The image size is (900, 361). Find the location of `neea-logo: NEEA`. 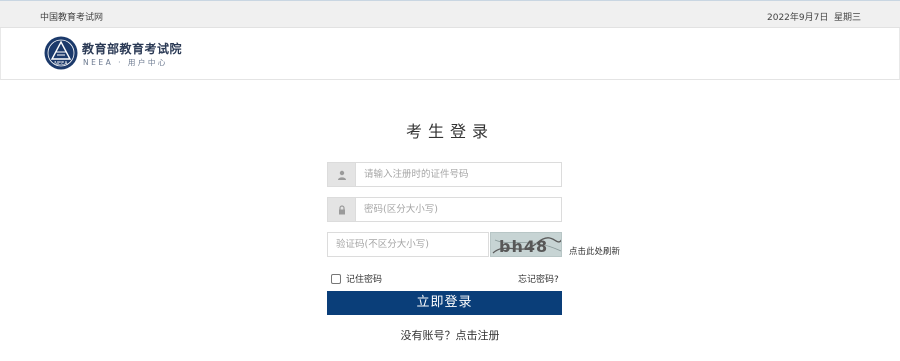

neea-logo: NEEA is located at coordinates (61, 53).